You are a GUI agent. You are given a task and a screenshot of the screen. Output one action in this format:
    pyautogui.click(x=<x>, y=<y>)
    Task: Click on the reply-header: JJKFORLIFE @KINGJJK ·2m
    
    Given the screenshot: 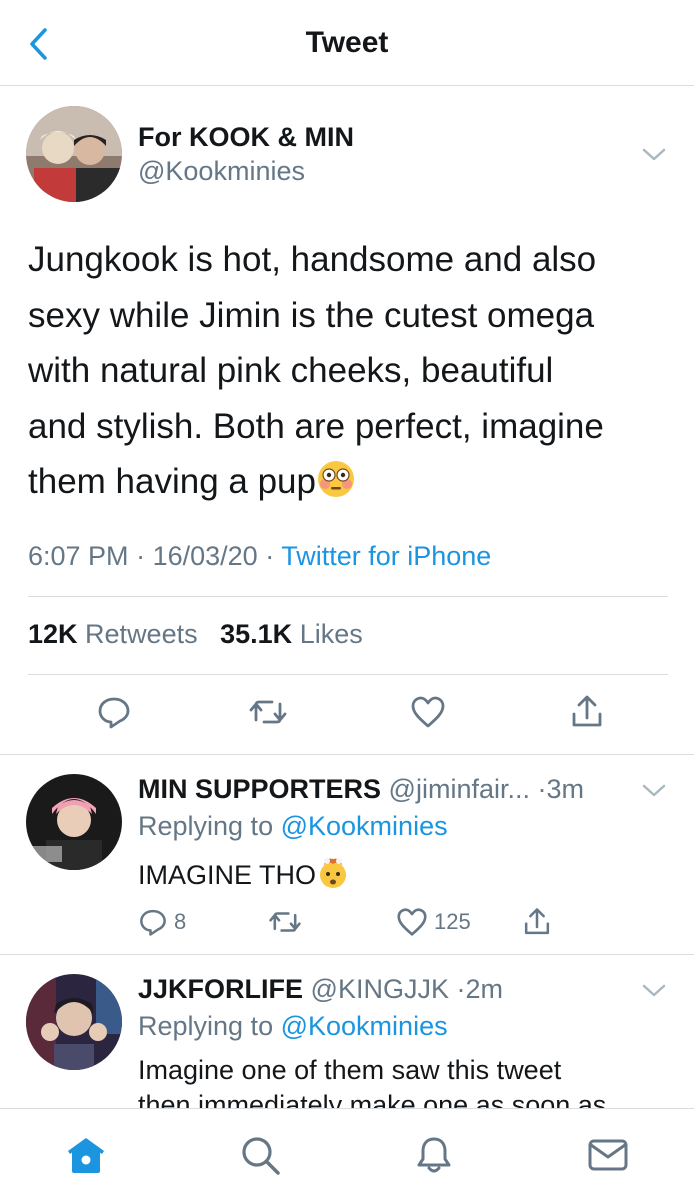 What is the action you would take?
    pyautogui.click(x=320, y=989)
    